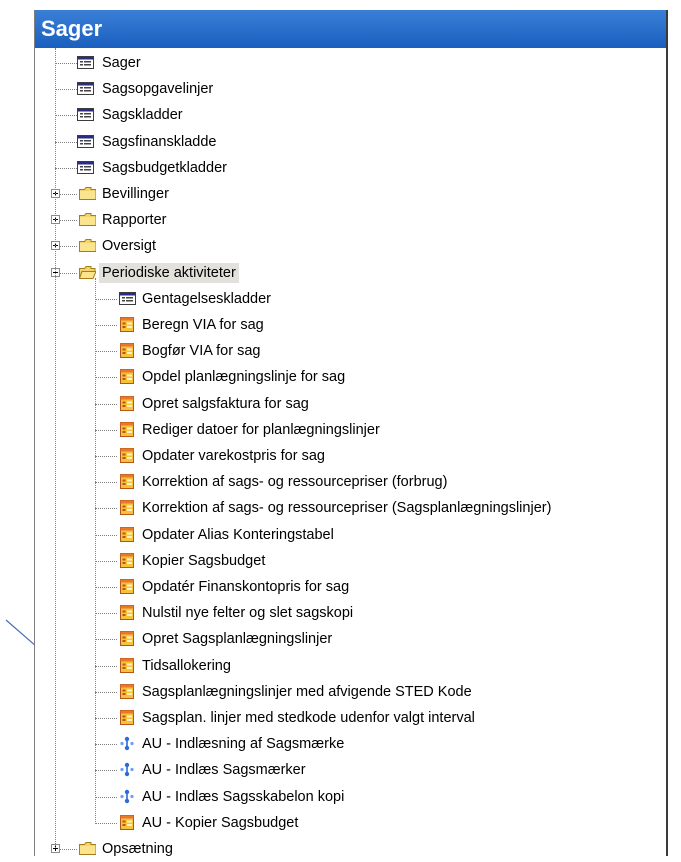 This screenshot has width=681, height=862. Describe the element at coordinates (350, 849) in the screenshot. I see `tree-folder: Opsætning` at that location.